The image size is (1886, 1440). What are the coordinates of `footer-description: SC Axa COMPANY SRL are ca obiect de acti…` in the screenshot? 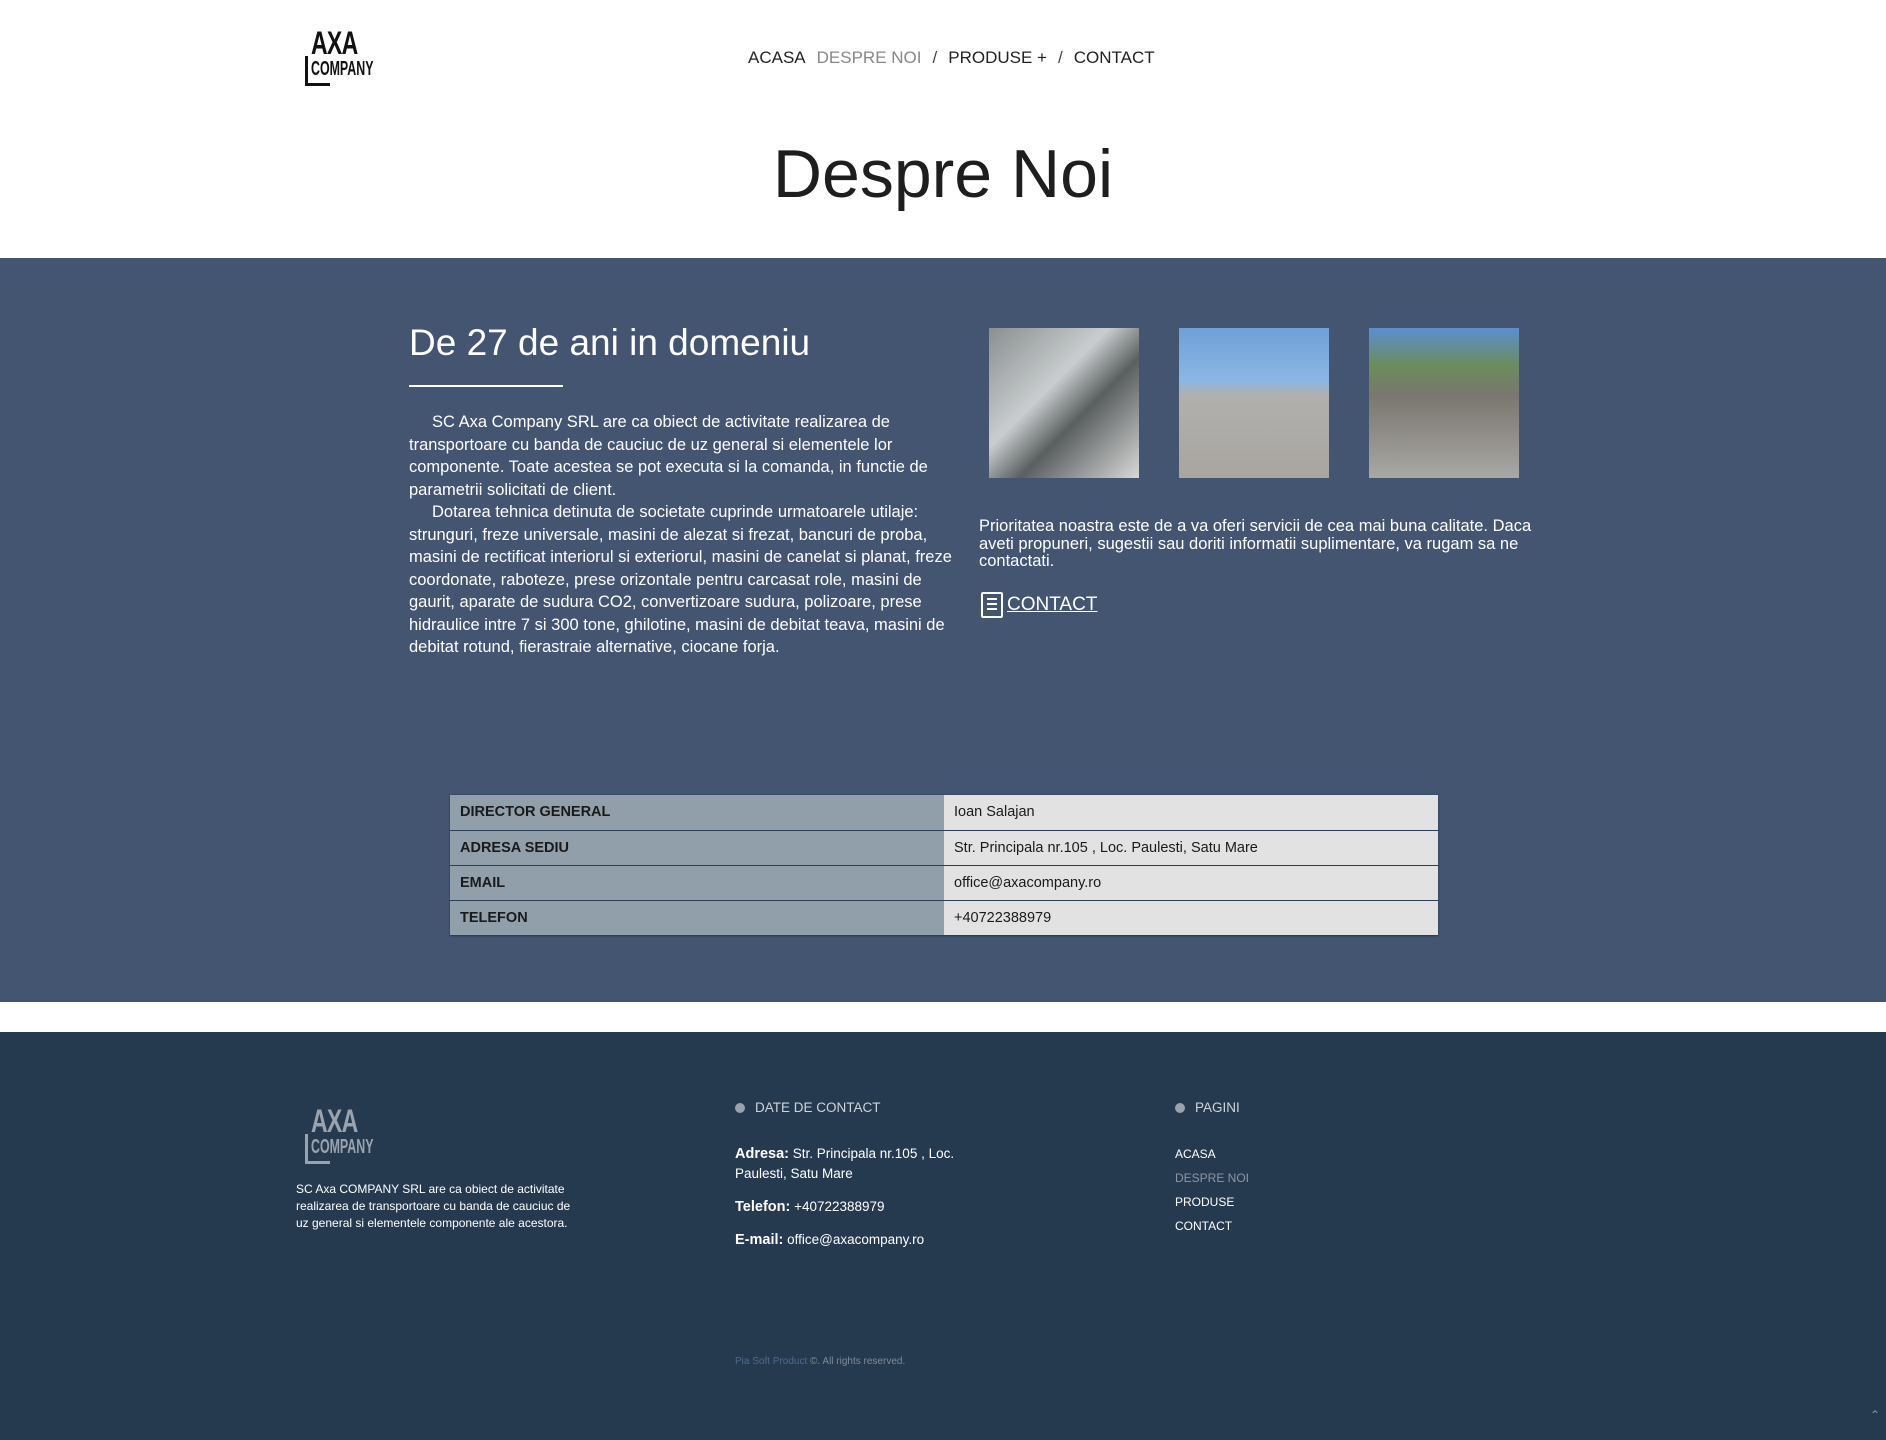 It's located at (433, 1206).